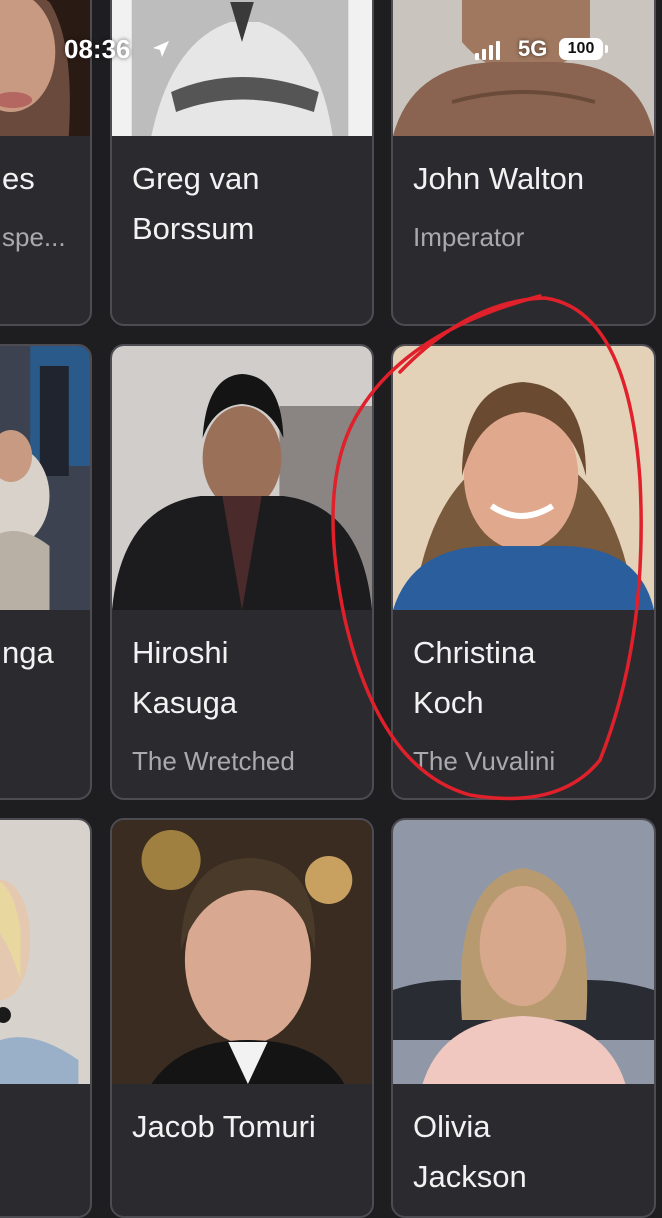 The width and height of the screenshot is (662, 1218). Describe the element at coordinates (452, 1126) in the screenshot. I see `cast-name-line-1: Olivia` at that location.